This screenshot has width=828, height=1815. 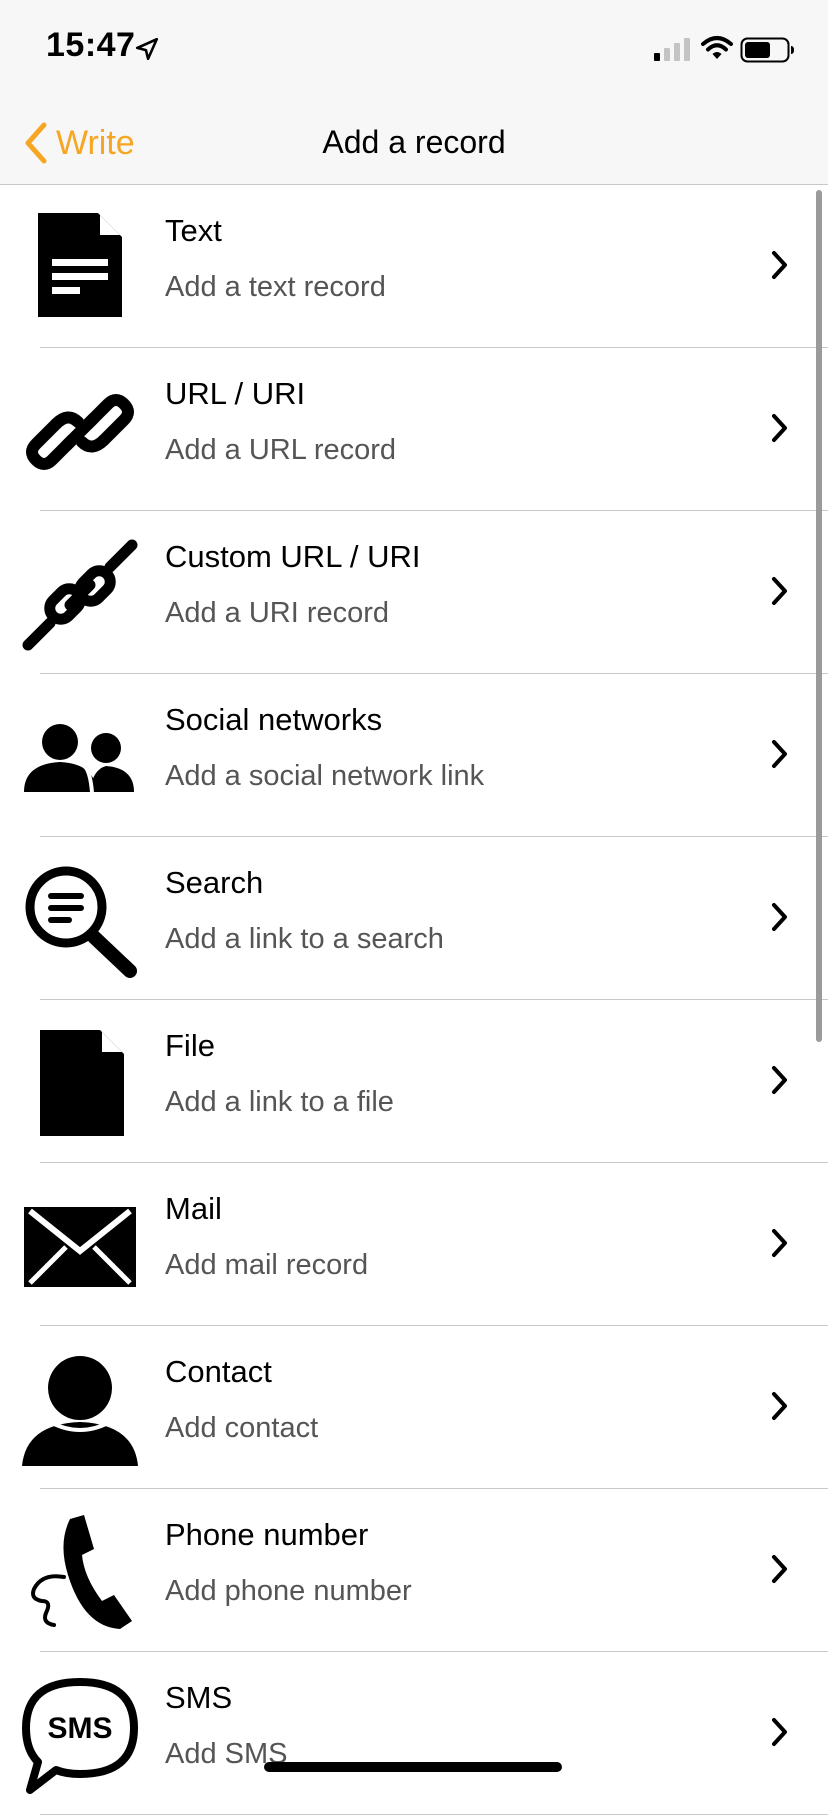 I want to click on status-time: 15:47, so click(x=91, y=45).